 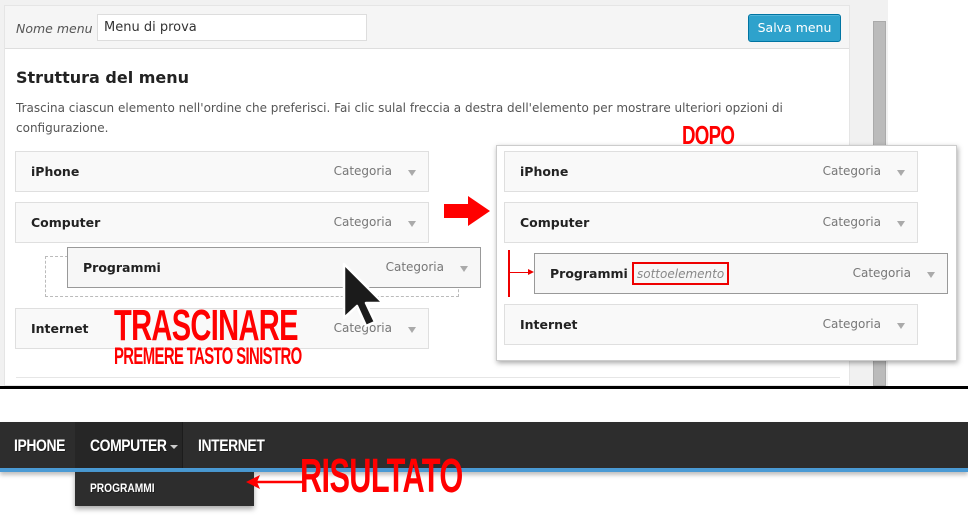 I want to click on panel-header: Nome menu Menu di prova Salva menu, so click(x=427, y=27).